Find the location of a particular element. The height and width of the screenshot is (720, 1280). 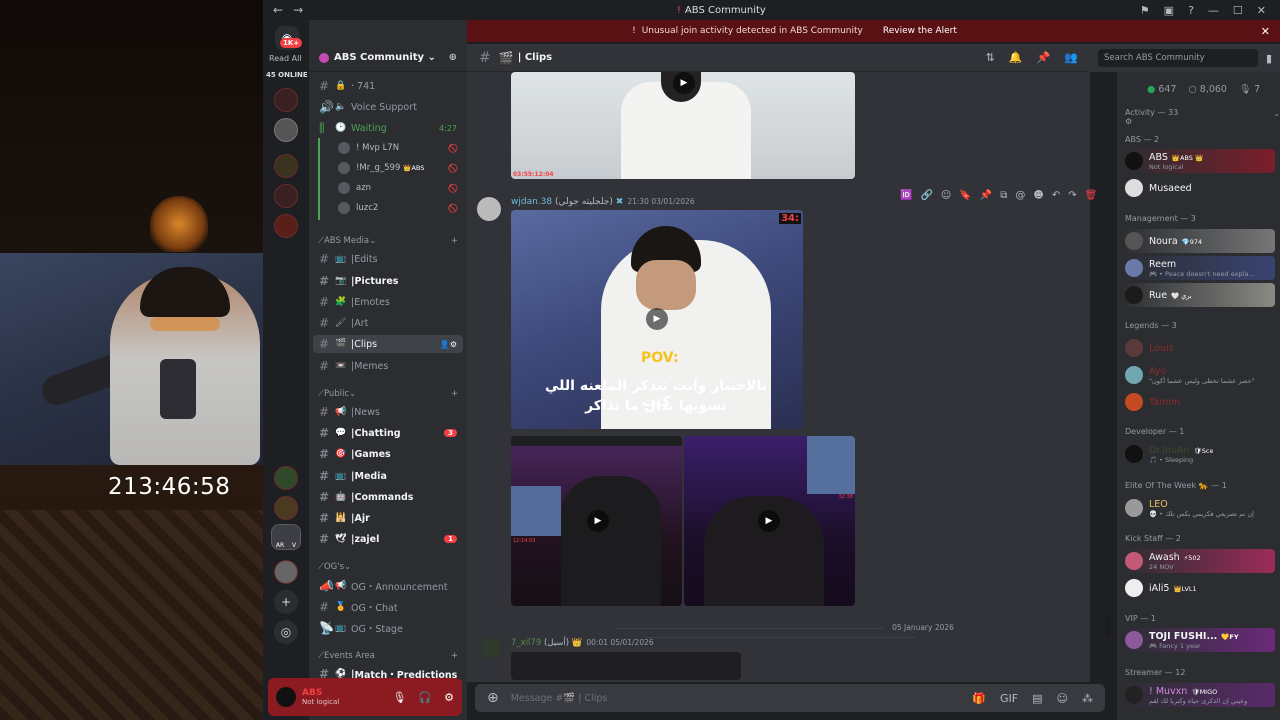

gift-icon: 🎁 is located at coordinates (979, 698).